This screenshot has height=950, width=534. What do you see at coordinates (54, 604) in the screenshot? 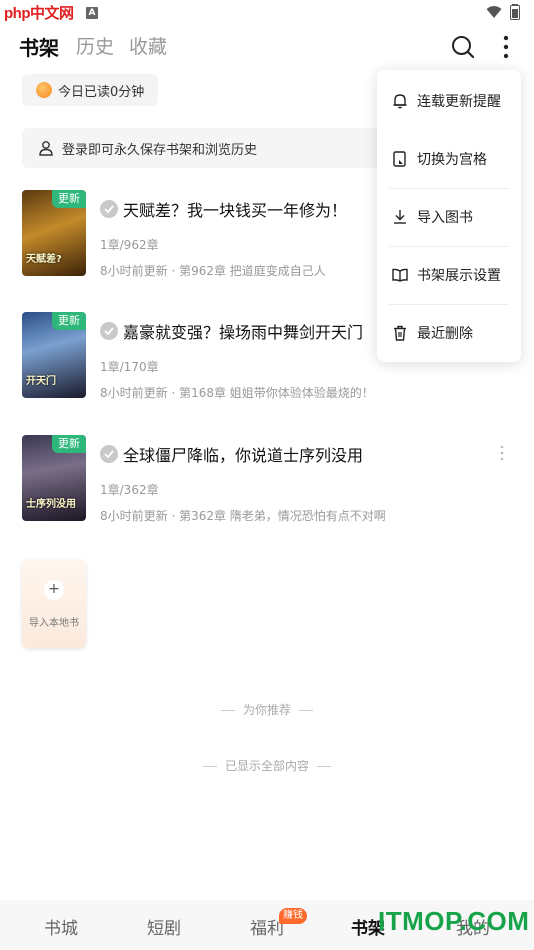
I see `import-local-book-card: + 导入本地书` at bounding box center [54, 604].